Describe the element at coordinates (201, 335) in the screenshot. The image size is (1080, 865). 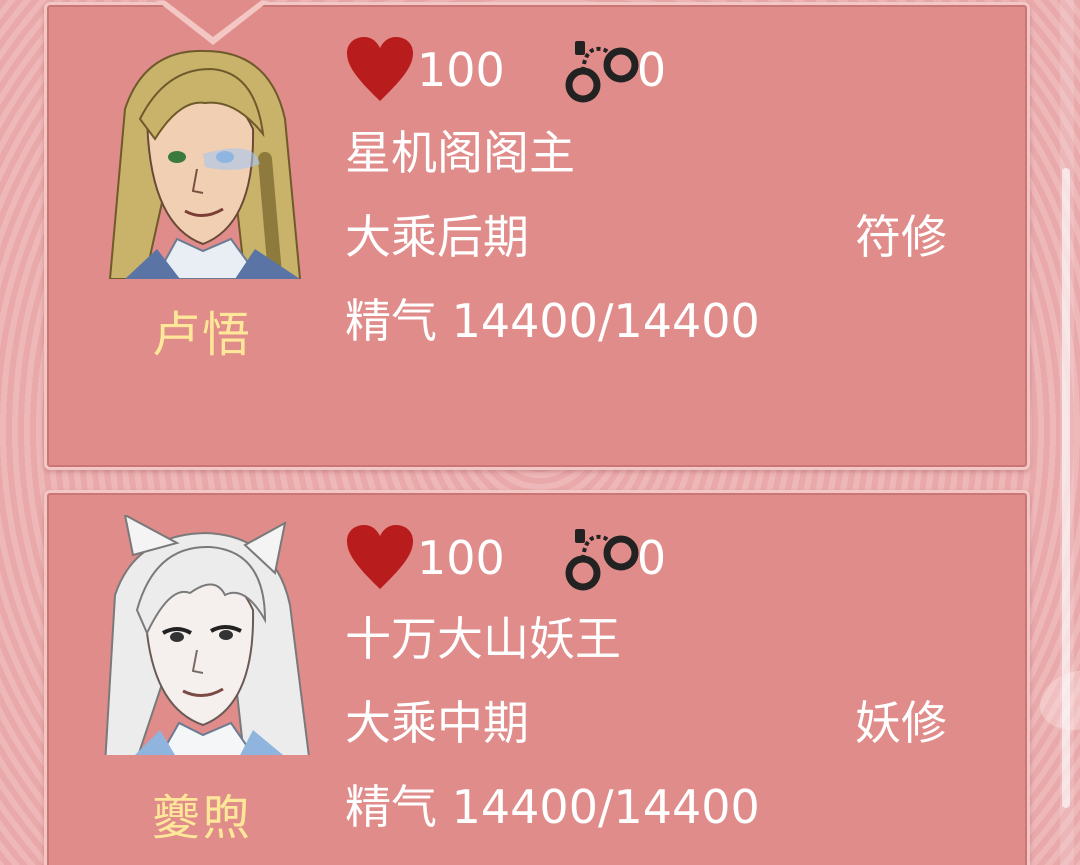
I see `character-name: 卢悟` at that location.